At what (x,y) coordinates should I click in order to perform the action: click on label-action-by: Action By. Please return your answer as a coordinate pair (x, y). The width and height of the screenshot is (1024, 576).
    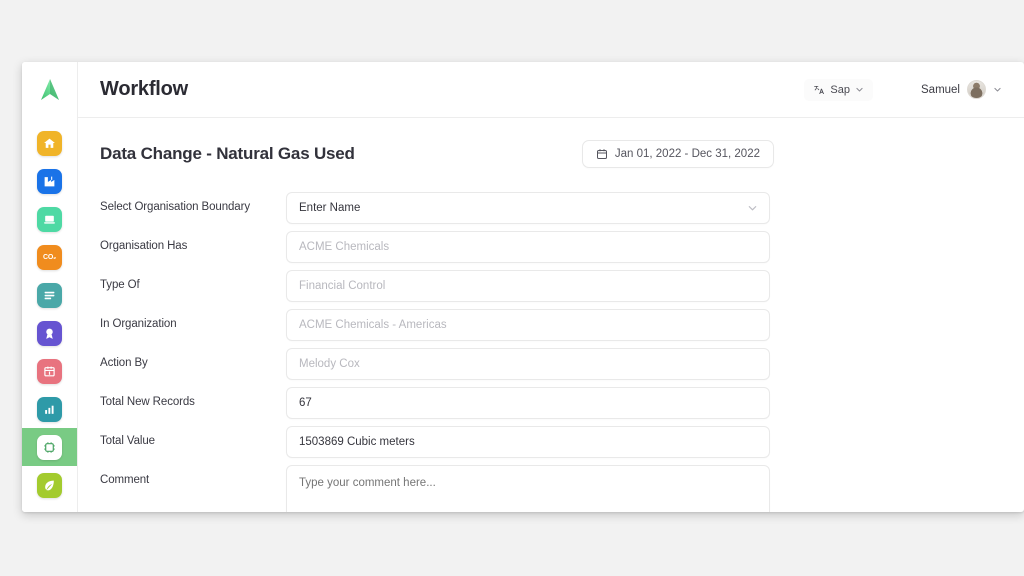
    Looking at the image, I should click on (124, 363).